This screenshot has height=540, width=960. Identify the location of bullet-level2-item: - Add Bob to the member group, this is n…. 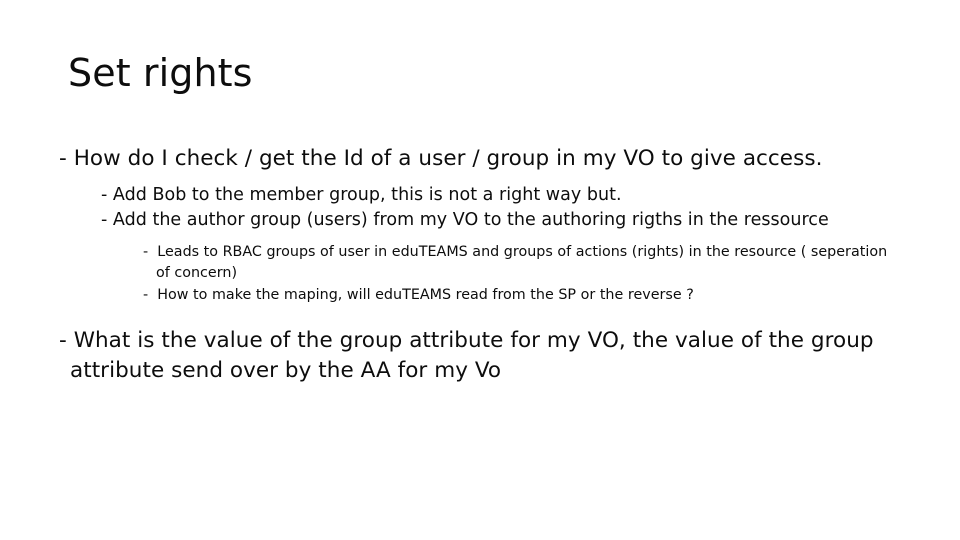
(361, 194).